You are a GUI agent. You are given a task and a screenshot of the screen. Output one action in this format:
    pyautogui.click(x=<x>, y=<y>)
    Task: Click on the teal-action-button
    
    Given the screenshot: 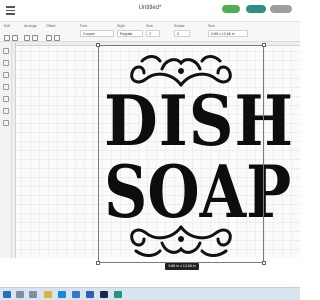 What is the action you would take?
    pyautogui.click(x=256, y=9)
    